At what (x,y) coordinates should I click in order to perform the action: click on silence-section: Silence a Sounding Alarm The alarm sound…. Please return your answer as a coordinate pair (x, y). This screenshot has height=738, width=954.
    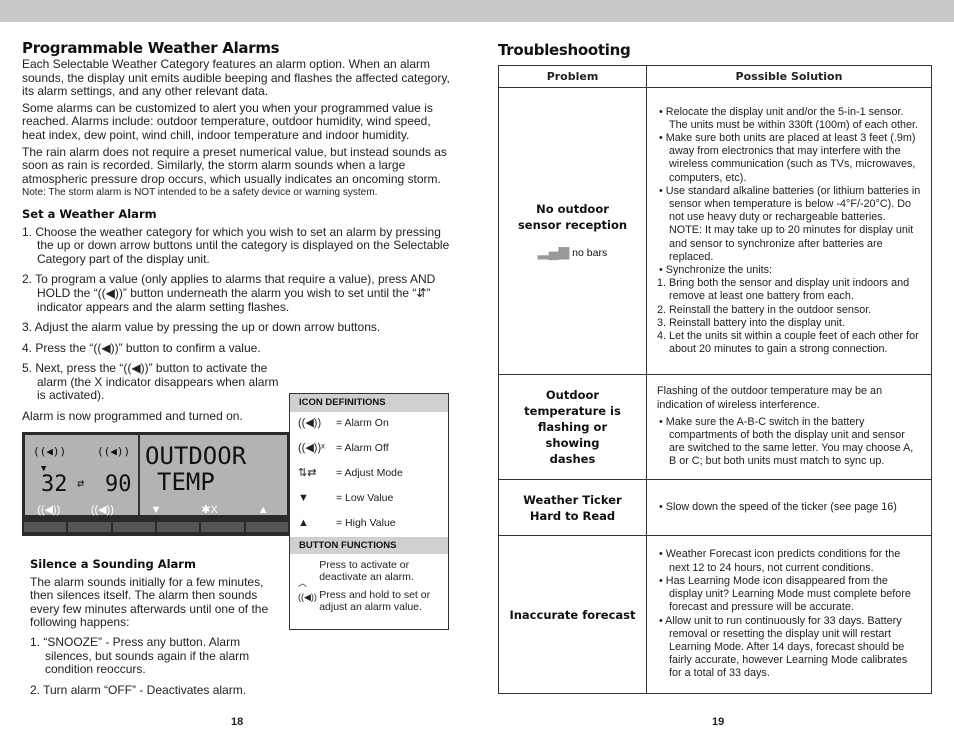
    Looking at the image, I should click on (152, 627).